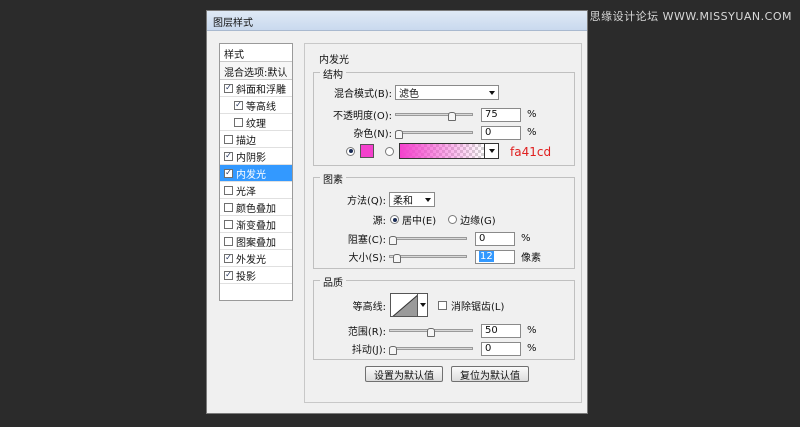 This screenshot has height=427, width=800. Describe the element at coordinates (333, 178) in the screenshot. I see `elements-title: 图素` at that location.